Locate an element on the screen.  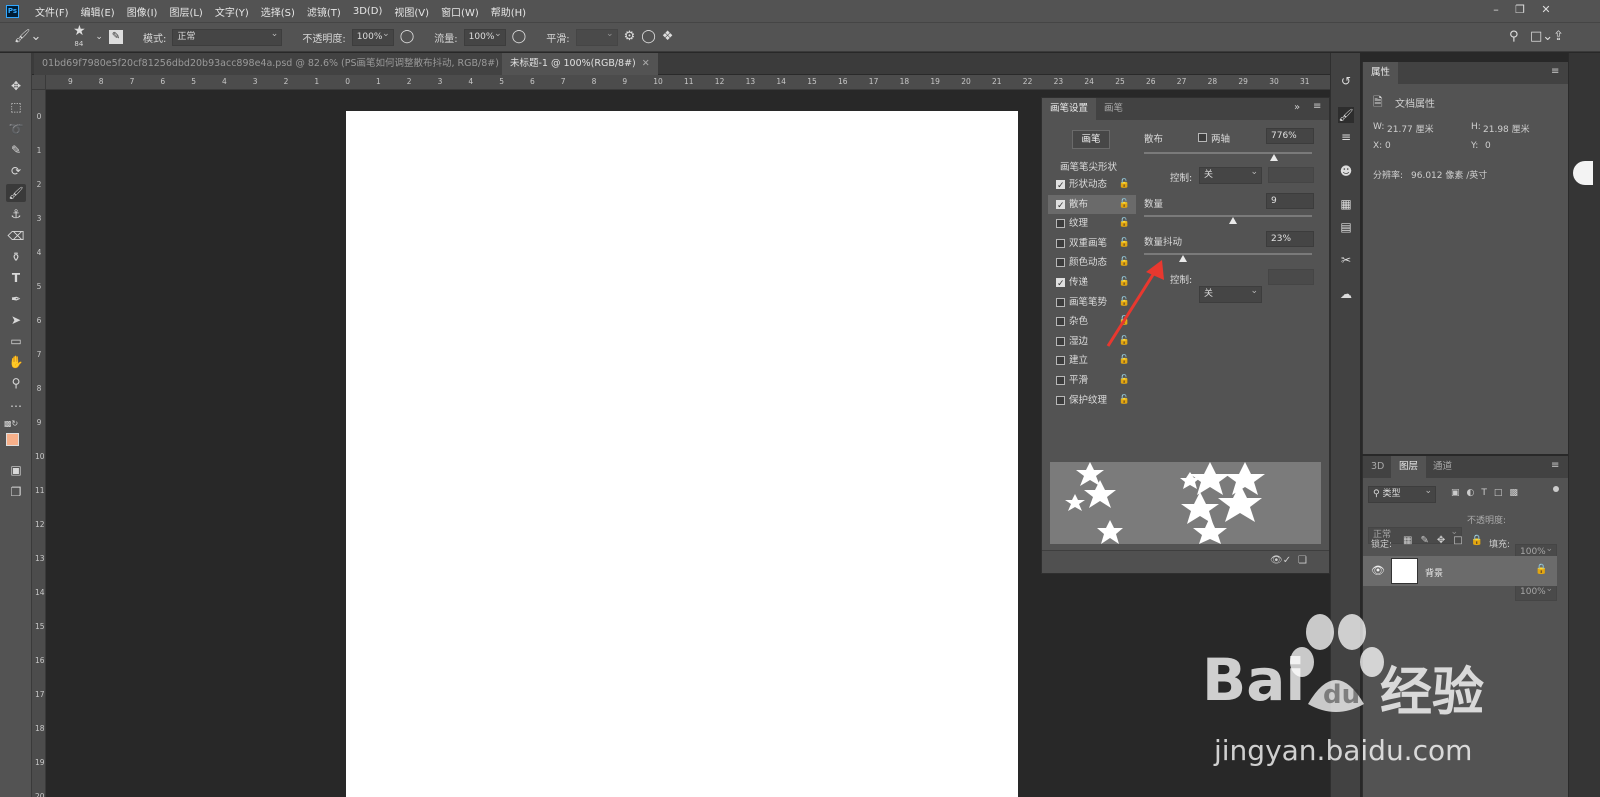
workspace-icon: □⌄ is located at coordinates (1541, 37).